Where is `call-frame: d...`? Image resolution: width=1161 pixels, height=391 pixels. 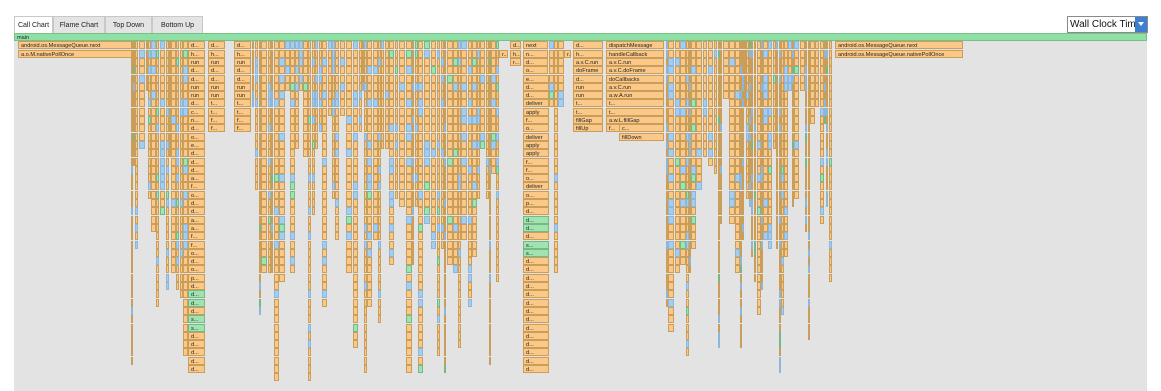
call-frame: d... is located at coordinates (536, 344).